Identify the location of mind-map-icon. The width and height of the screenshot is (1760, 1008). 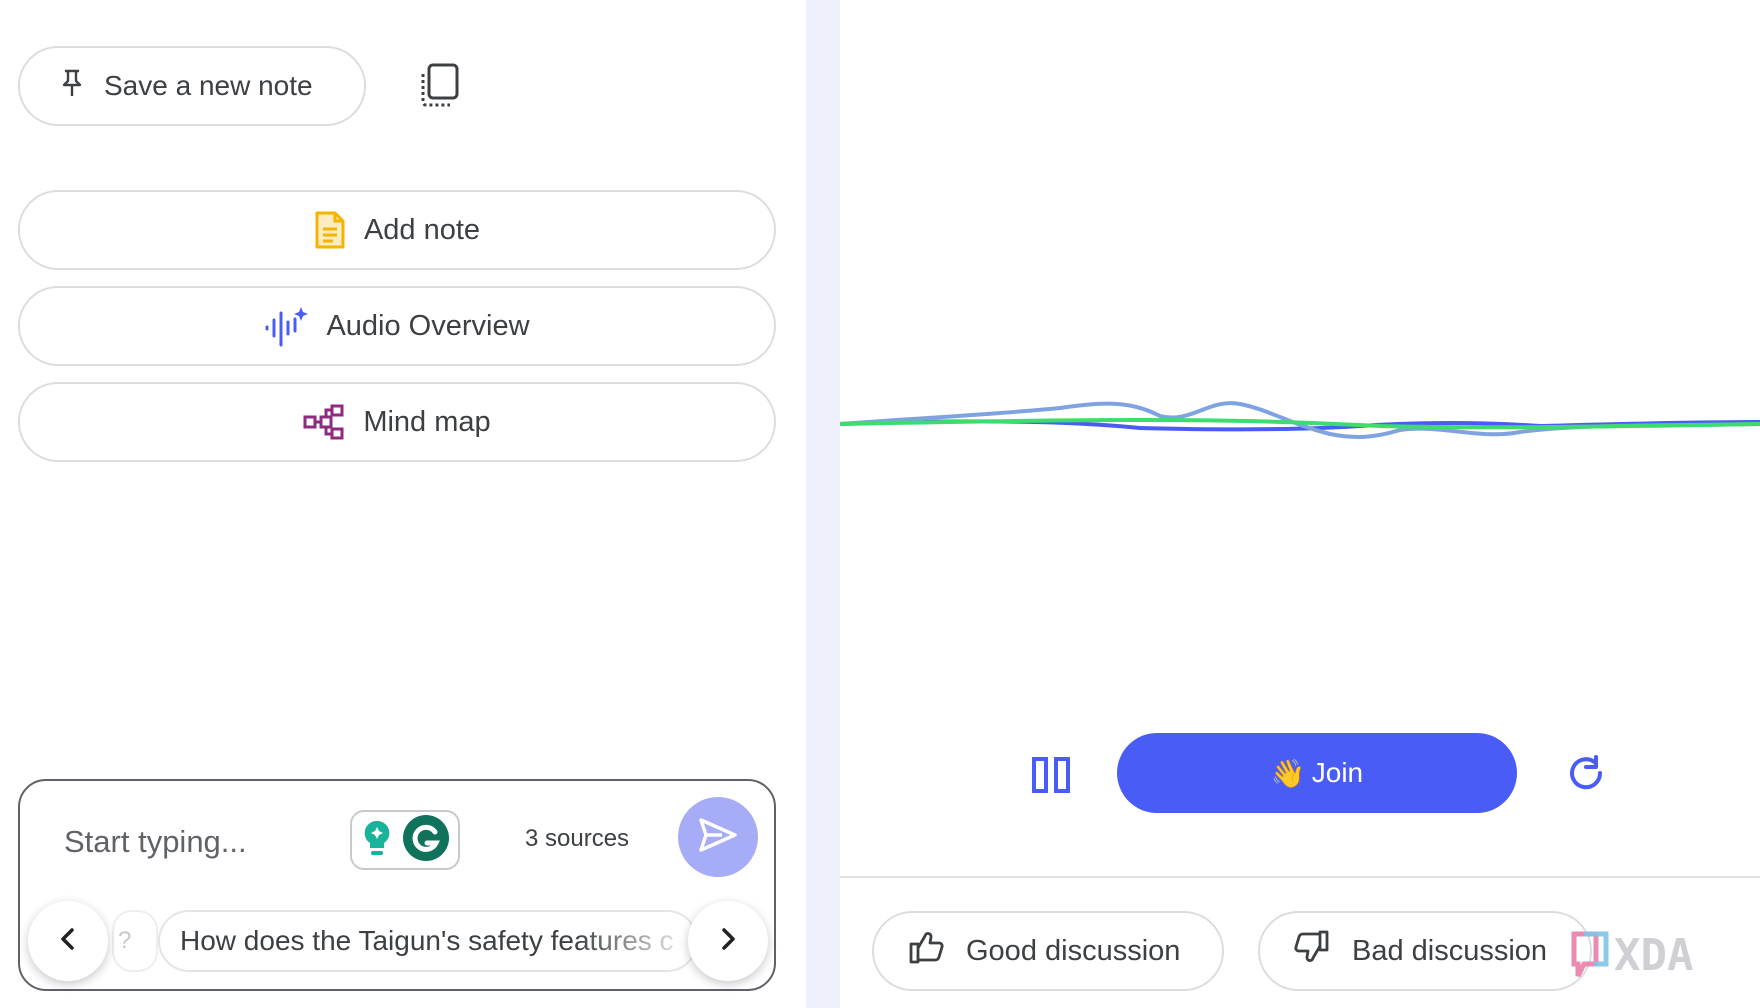
(324, 422).